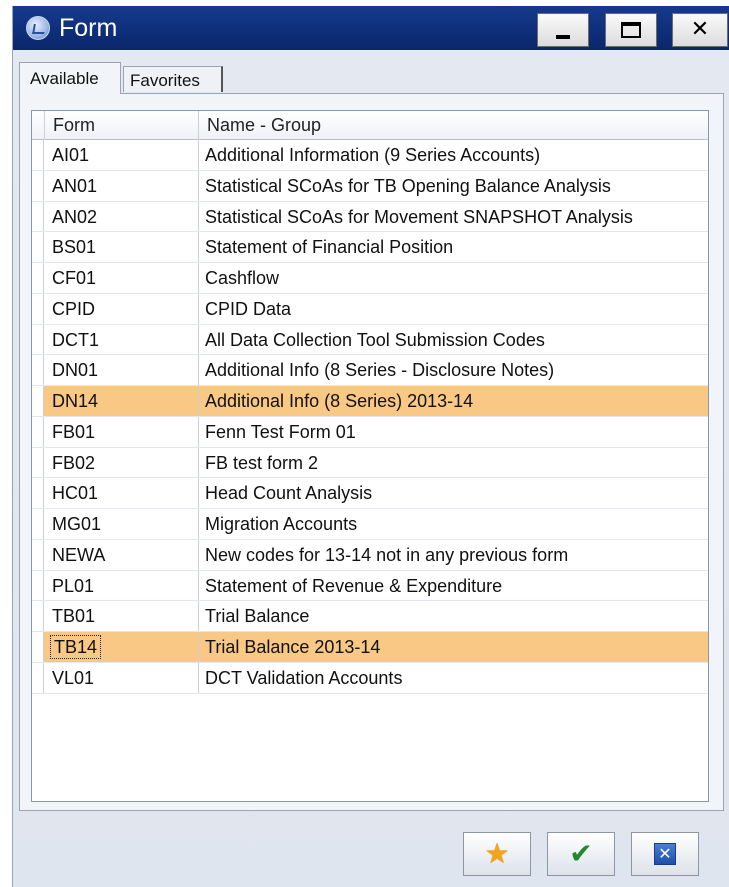 The width and height of the screenshot is (729, 887). I want to click on form-code-cell: AI01, so click(121, 155).